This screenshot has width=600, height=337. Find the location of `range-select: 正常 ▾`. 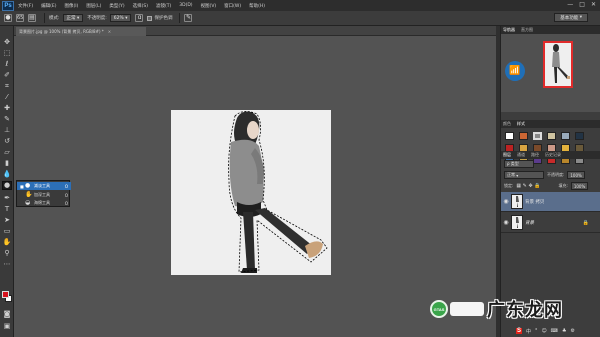

range-select: 正常 ▾ is located at coordinates (73, 18).